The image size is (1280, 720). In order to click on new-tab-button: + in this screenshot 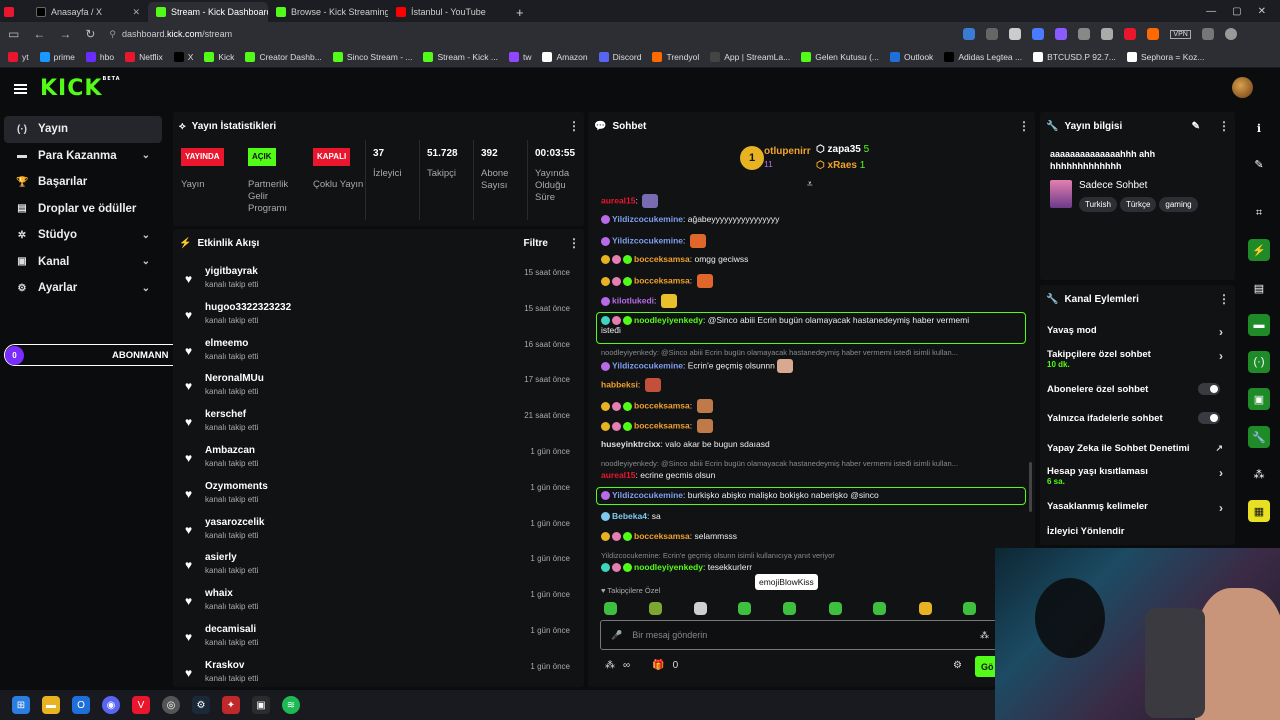, I will do `click(520, 12)`.